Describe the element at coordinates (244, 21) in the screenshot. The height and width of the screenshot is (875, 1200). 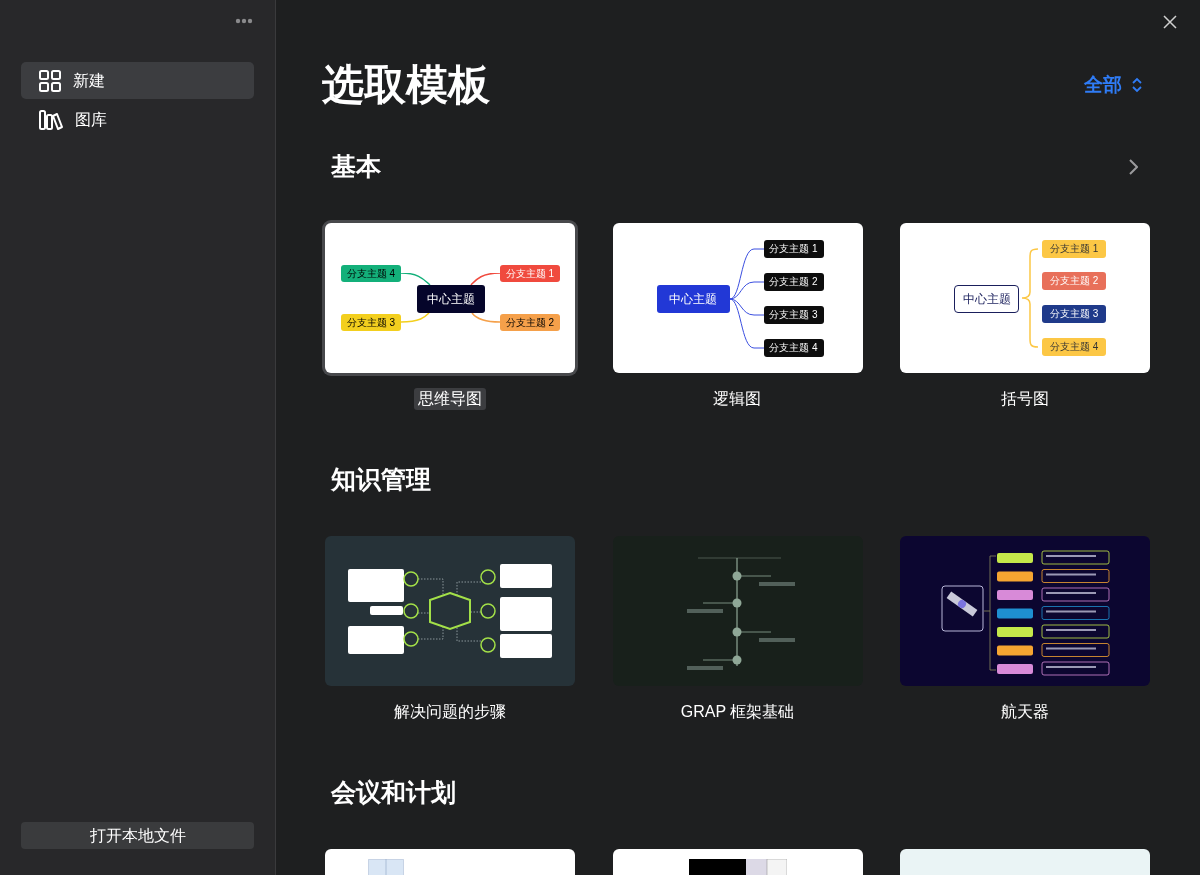
I see `more-icon` at that location.